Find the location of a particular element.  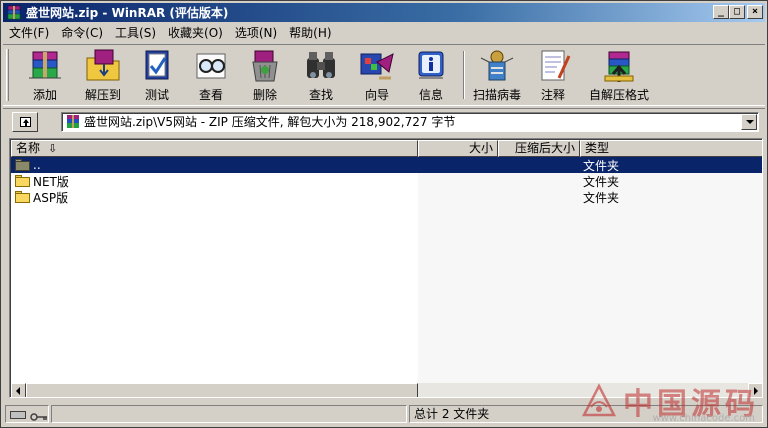

file-name: ASP版 is located at coordinates (51, 197).